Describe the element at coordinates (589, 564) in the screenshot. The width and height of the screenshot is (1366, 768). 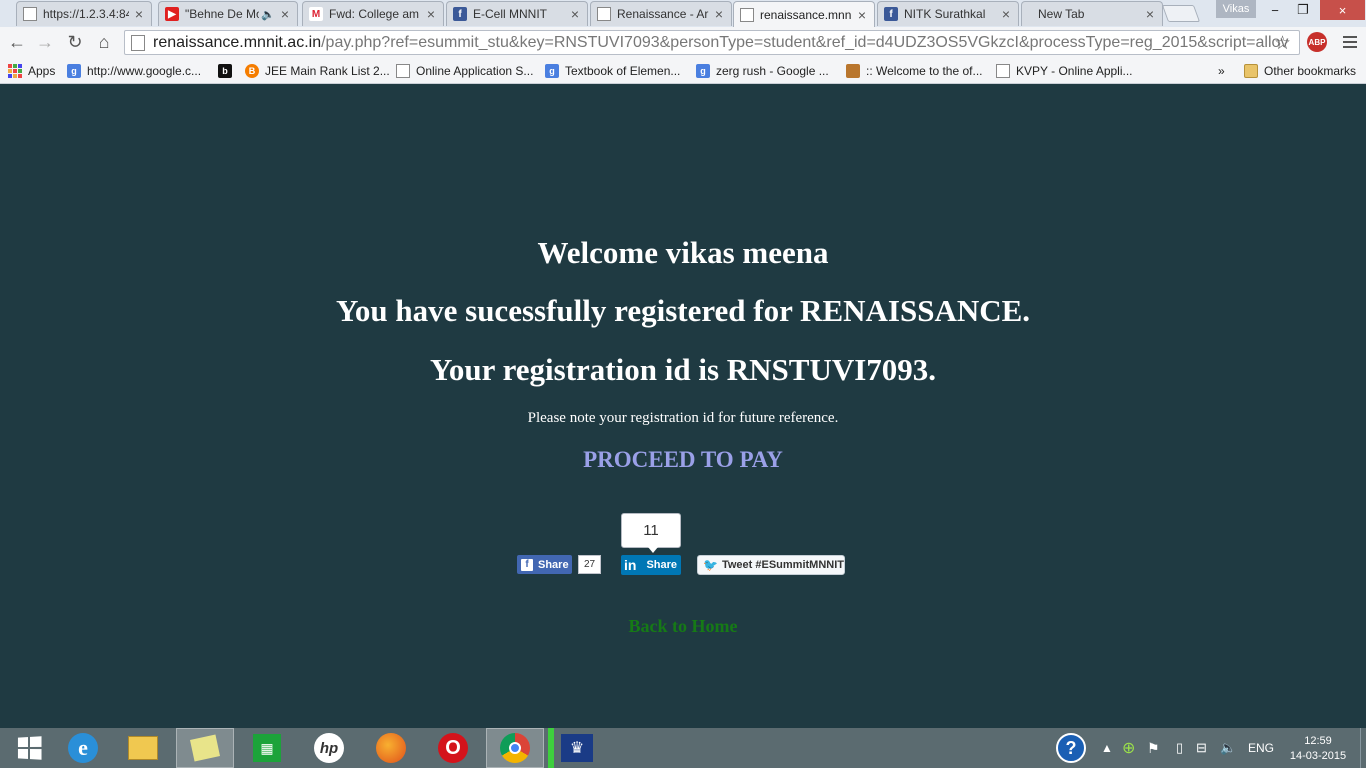
I see `facebook-share-count: 27` at that location.